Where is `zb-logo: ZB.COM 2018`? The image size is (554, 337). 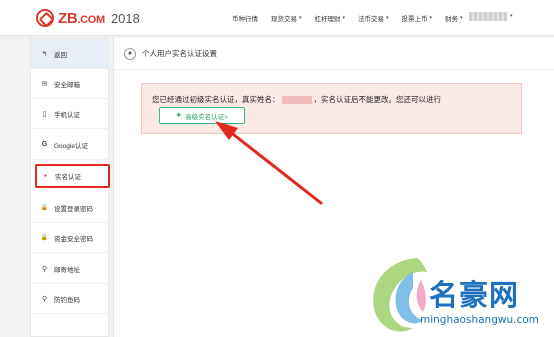 zb-logo: ZB.COM 2018 is located at coordinates (88, 18).